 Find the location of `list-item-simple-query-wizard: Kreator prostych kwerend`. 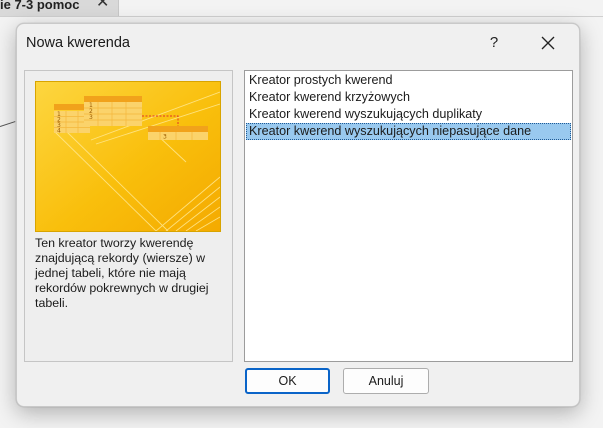

list-item-simple-query-wizard: Kreator prostych kwerend is located at coordinates (408, 80).